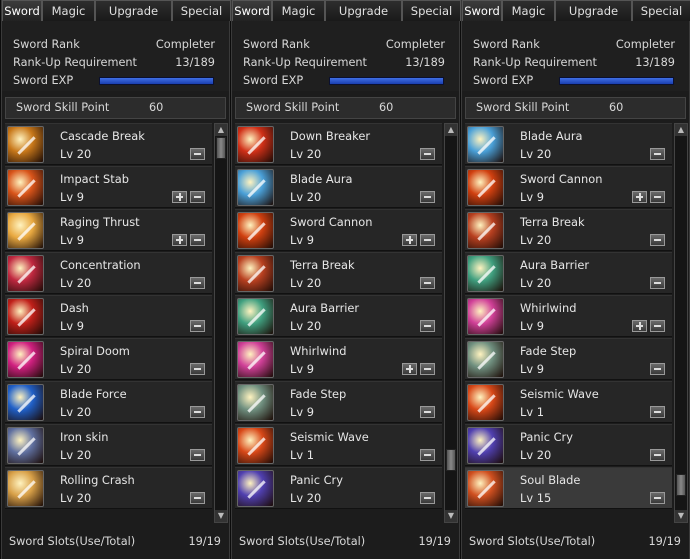 The image size is (690, 559). What do you see at coordinates (338, 144) in the screenshot?
I see `skill-item: Down Breaker Lv 20` at bounding box center [338, 144].